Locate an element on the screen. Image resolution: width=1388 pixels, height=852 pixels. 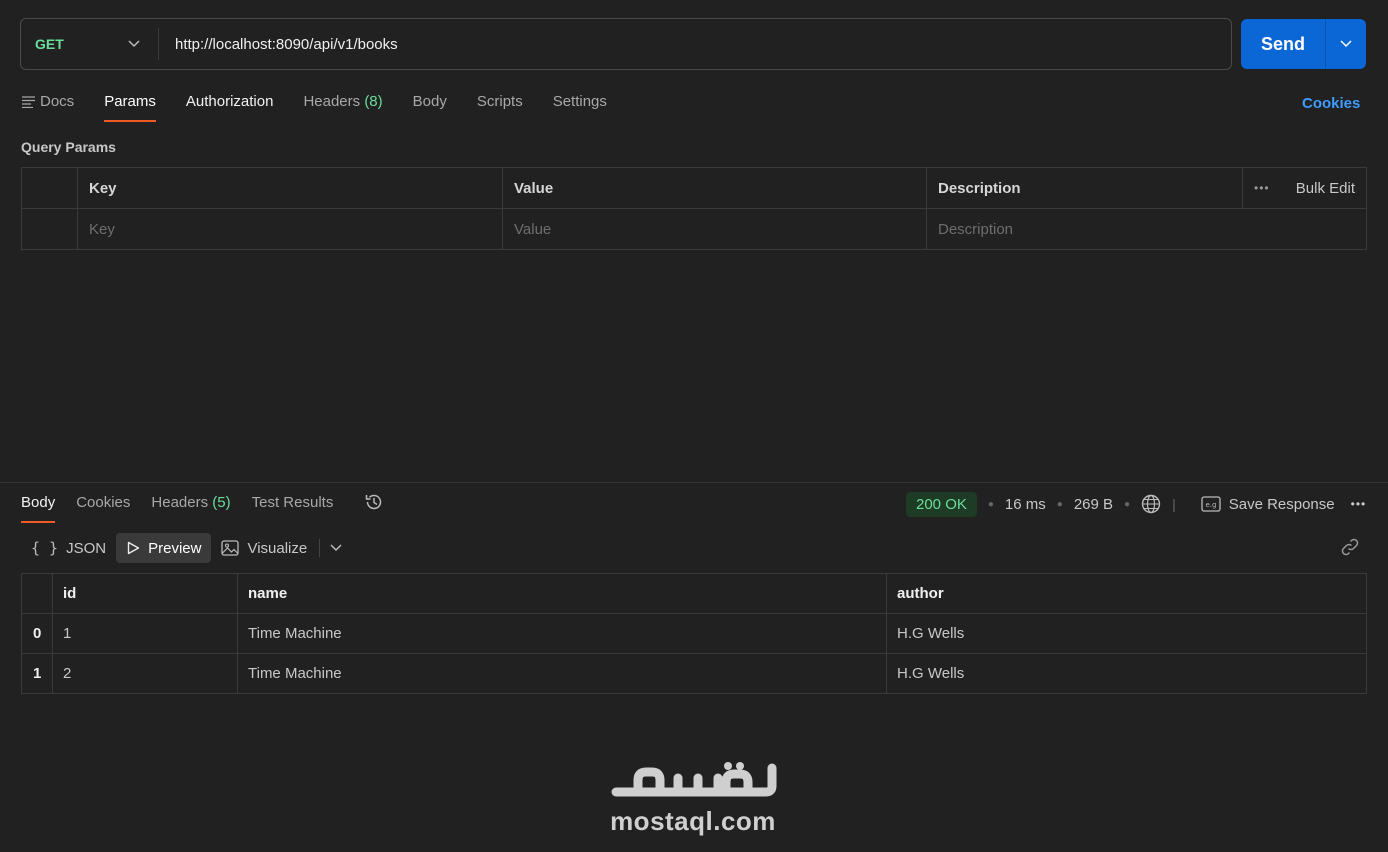
tab-headers: Headers (8) is located at coordinates (342, 107).